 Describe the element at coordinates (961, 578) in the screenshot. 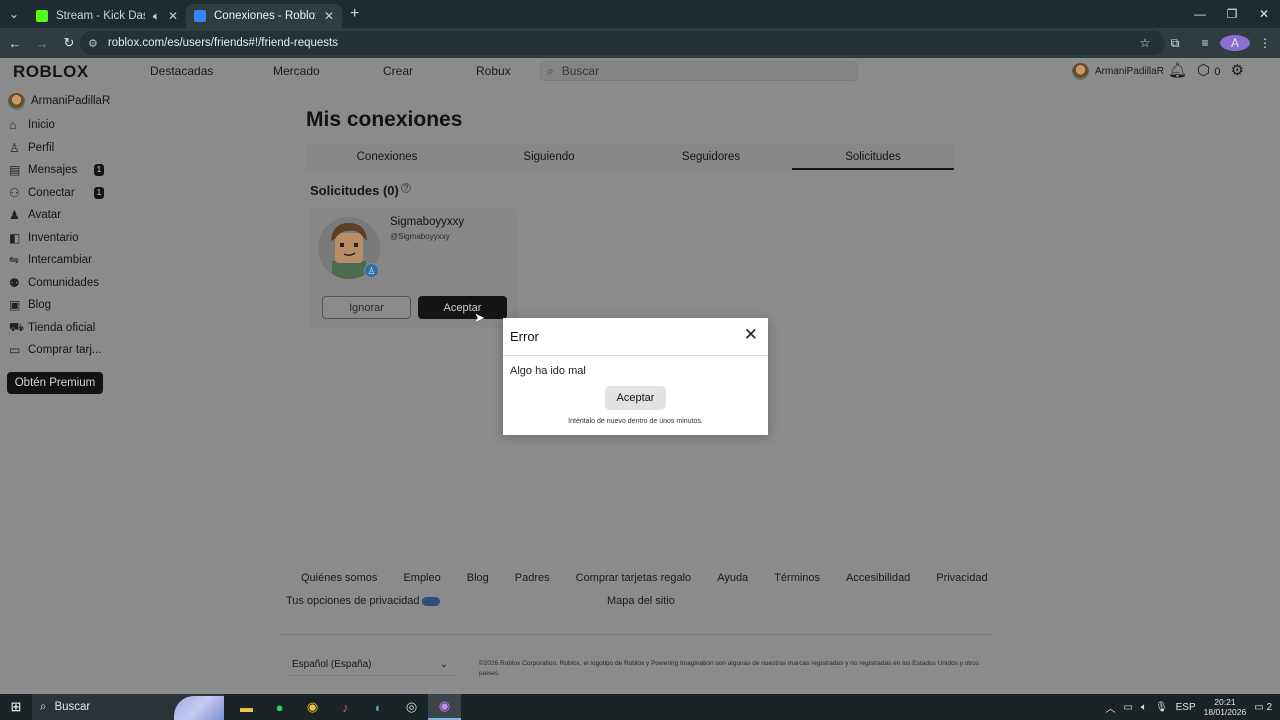

I see `footer-link: Privacidad` at that location.